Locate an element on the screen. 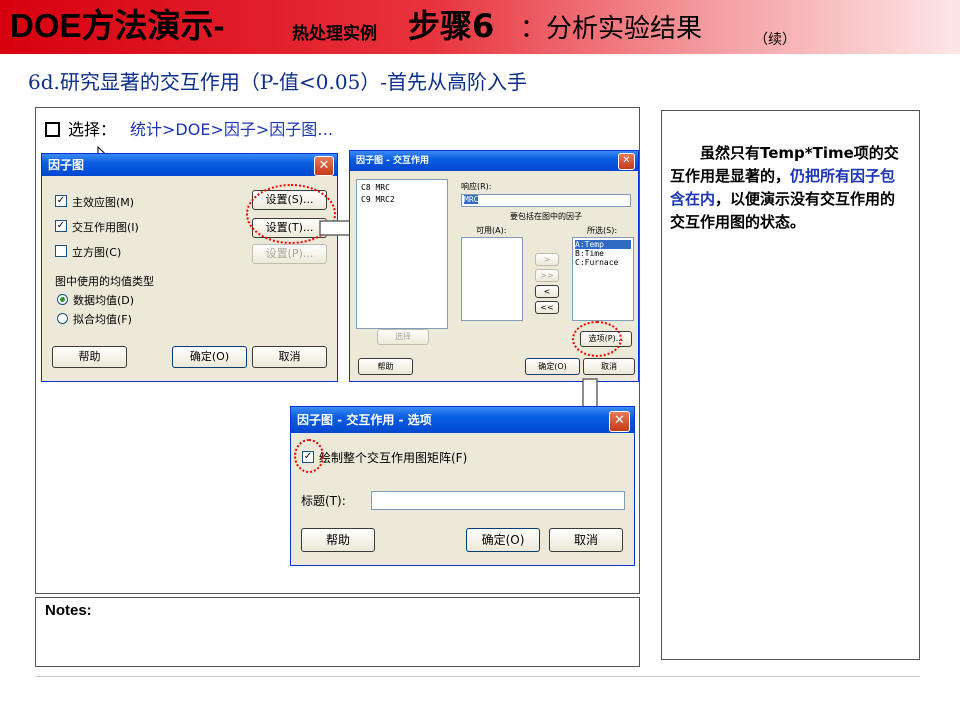 The width and height of the screenshot is (960, 720). column-item: C8 MRC is located at coordinates (402, 187).